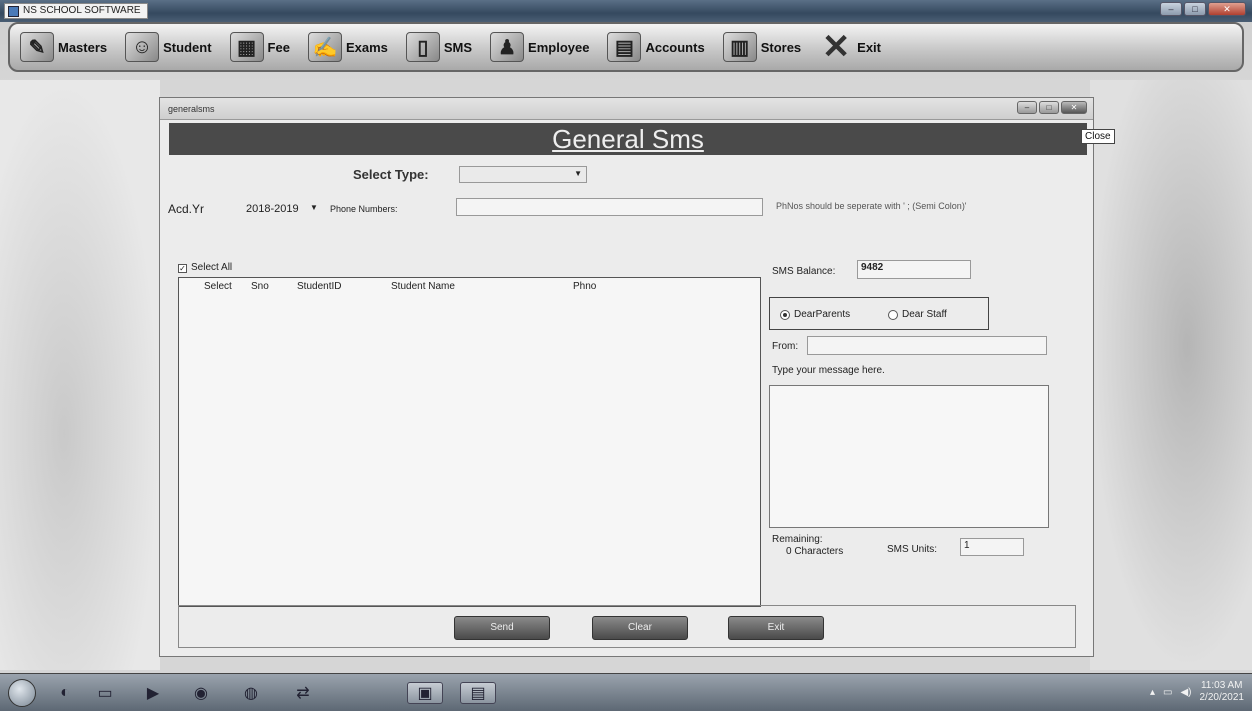 The width and height of the screenshot is (1252, 711). I want to click on acd-yr-label: Acd.Yr, so click(186, 209).